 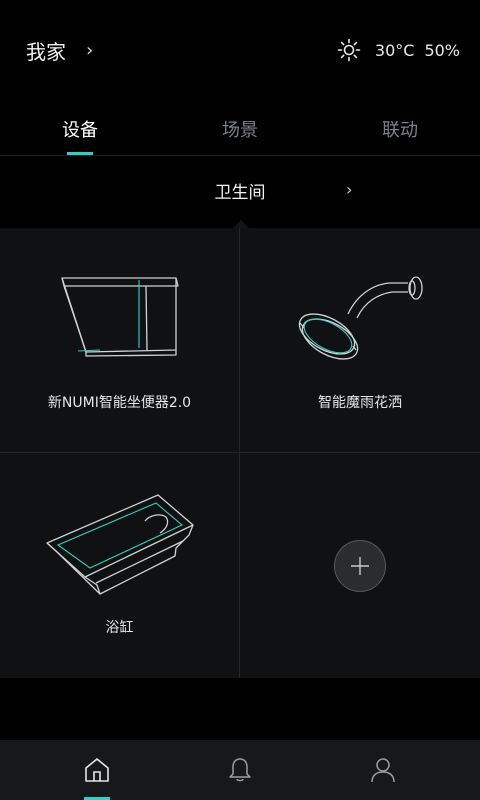 I want to click on tab-scenes: 场景, so click(x=240, y=129).